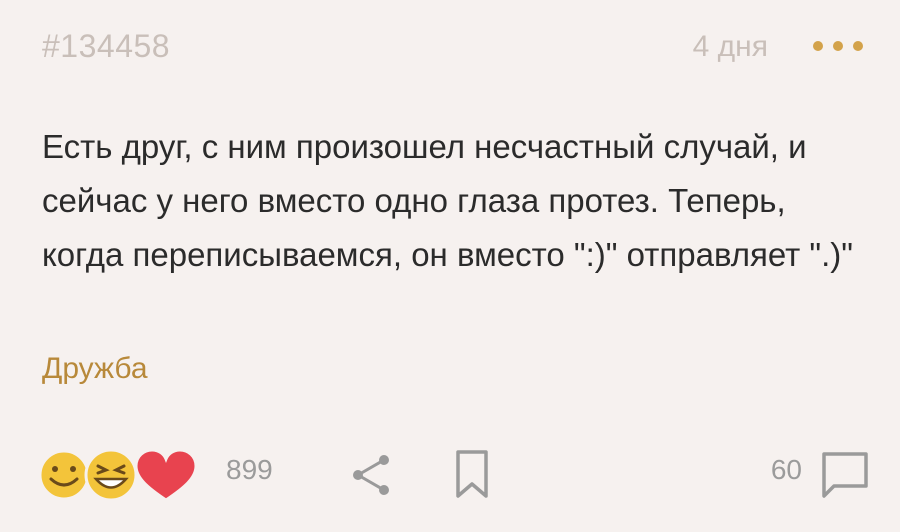 The image size is (900, 532). I want to click on share-button, so click(371, 475).